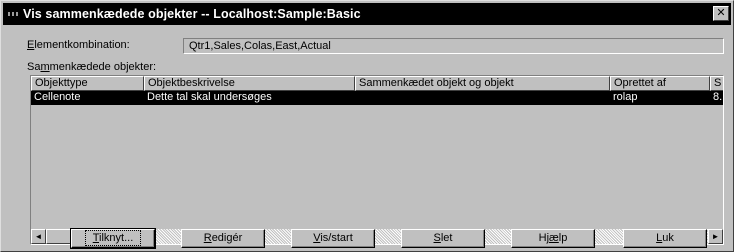  Describe the element at coordinates (660, 83) in the screenshot. I see `column-header-oprettet-af: Oprettet af` at that location.